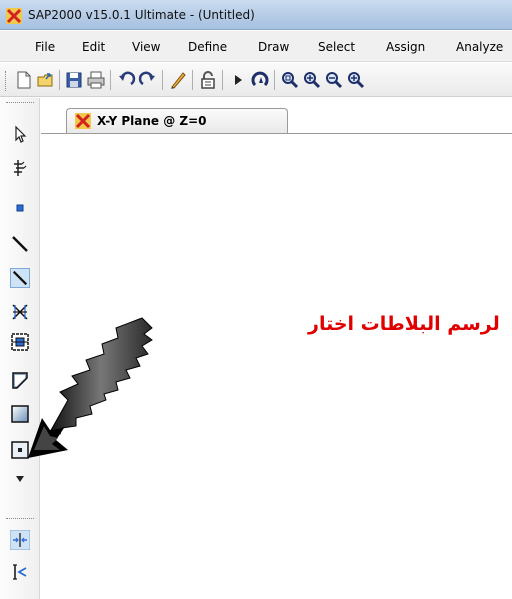 The width and height of the screenshot is (512, 599). What do you see at coordinates (93, 47) in the screenshot?
I see `menu-edit: Edit` at bounding box center [93, 47].